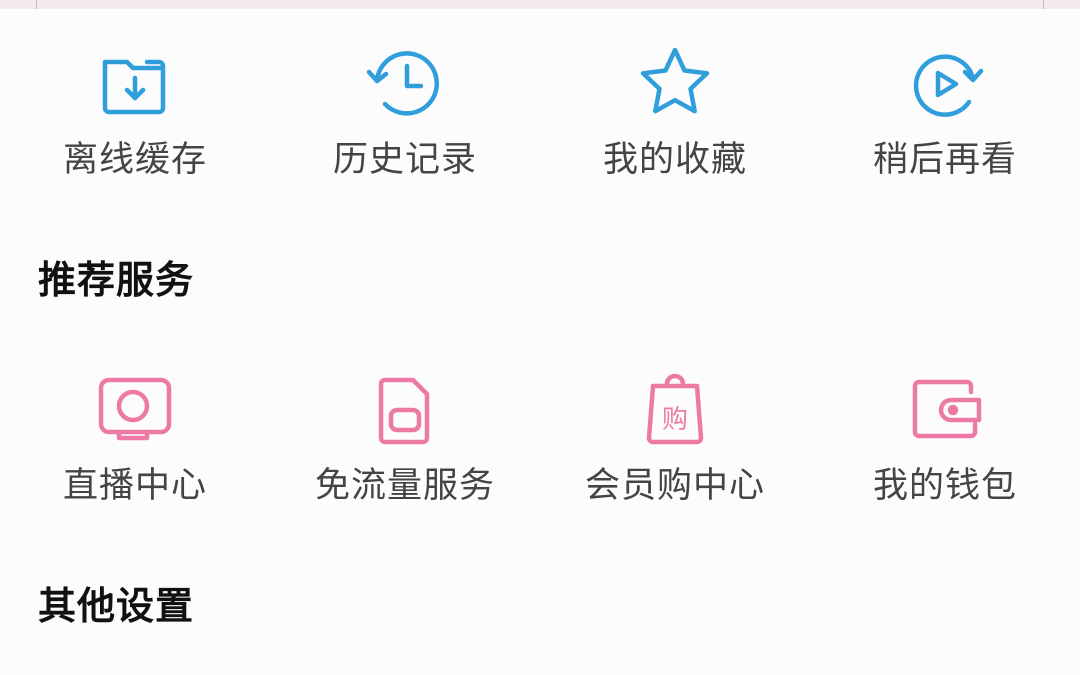 Image resolution: width=1080 pixels, height=675 pixels. Describe the element at coordinates (540, 4) in the screenshot. I see `top-divider-strip` at that location.